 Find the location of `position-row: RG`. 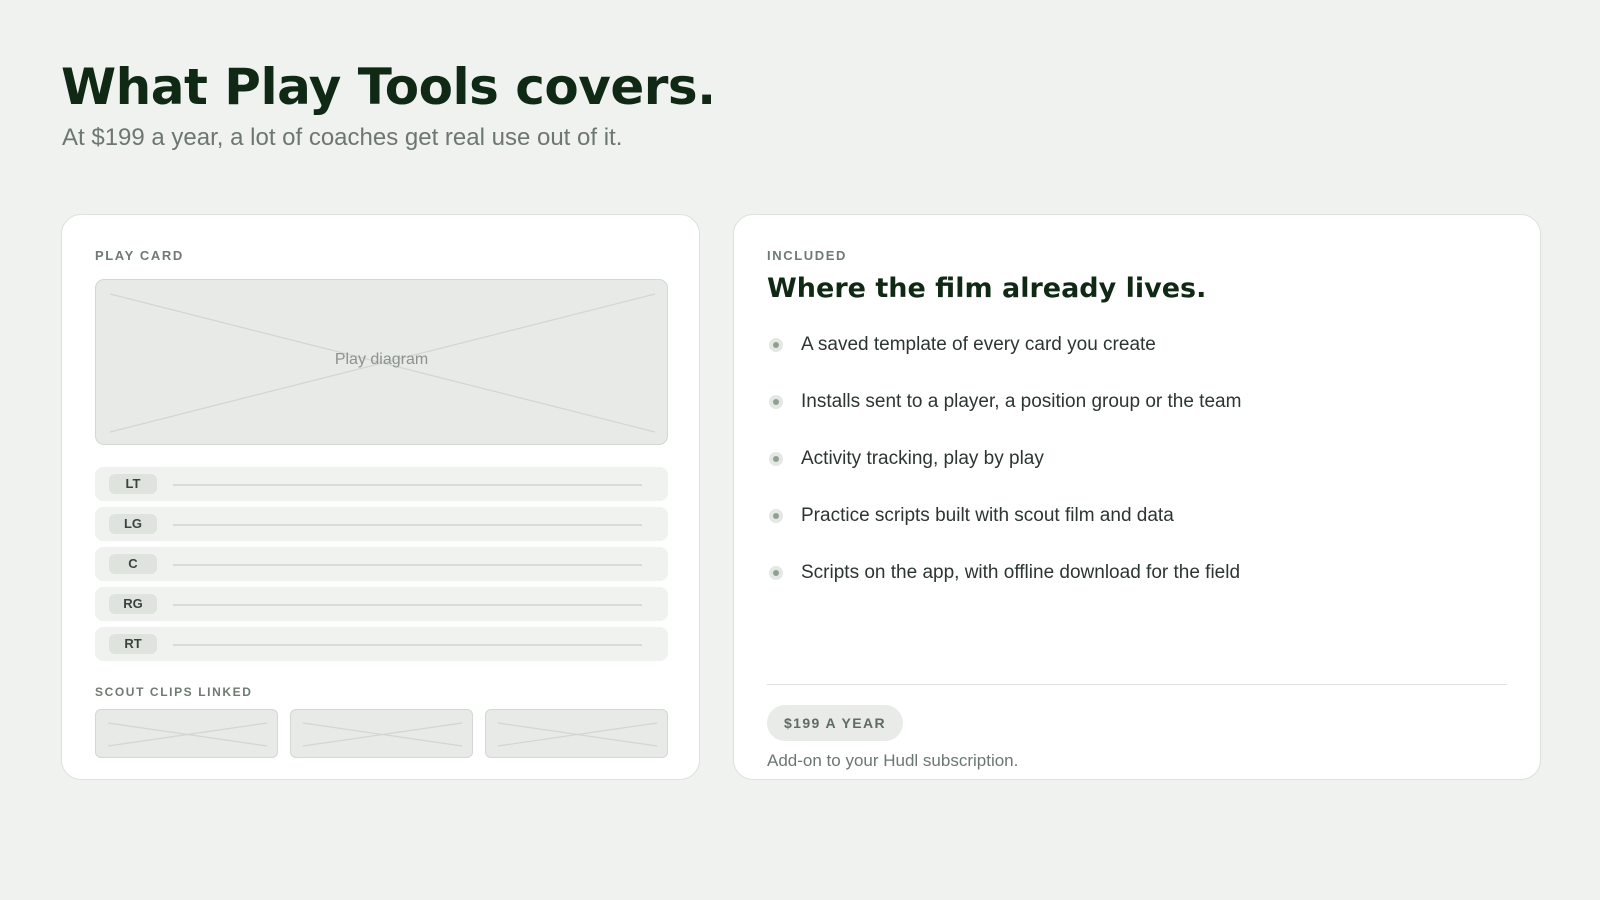

position-row: RG is located at coordinates (381, 604).